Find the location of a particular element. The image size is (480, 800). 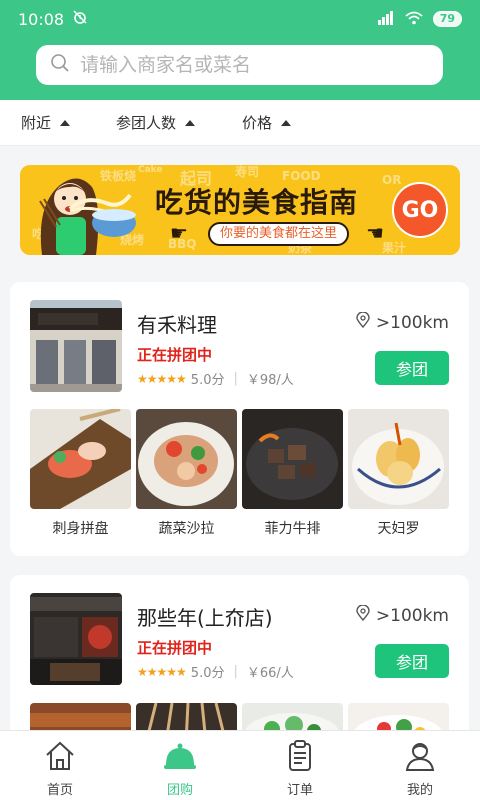

status-bar: 10:08 79 is located at coordinates (240, 19).